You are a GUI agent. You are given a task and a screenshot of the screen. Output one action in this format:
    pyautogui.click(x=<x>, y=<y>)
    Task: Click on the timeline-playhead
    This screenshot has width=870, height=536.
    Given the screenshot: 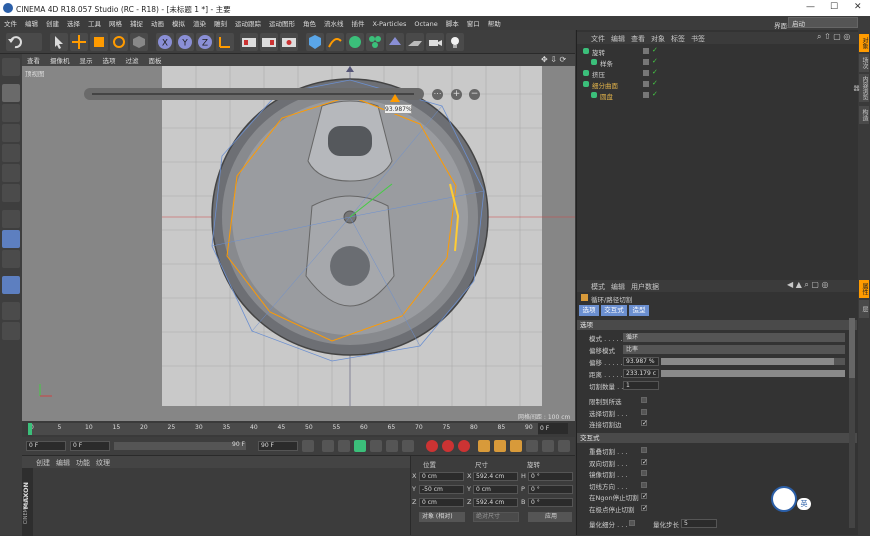 What is the action you would take?
    pyautogui.click(x=30, y=429)
    